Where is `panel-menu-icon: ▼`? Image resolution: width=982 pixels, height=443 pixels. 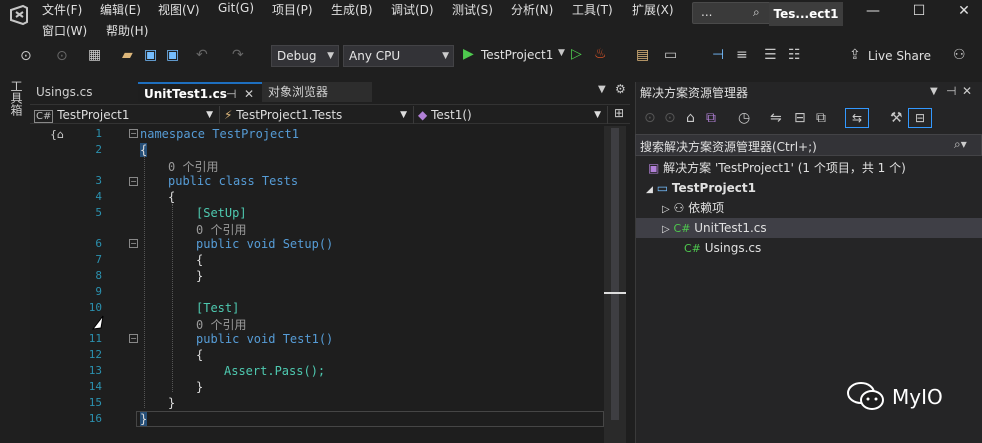 panel-menu-icon: ▼ is located at coordinates (934, 91).